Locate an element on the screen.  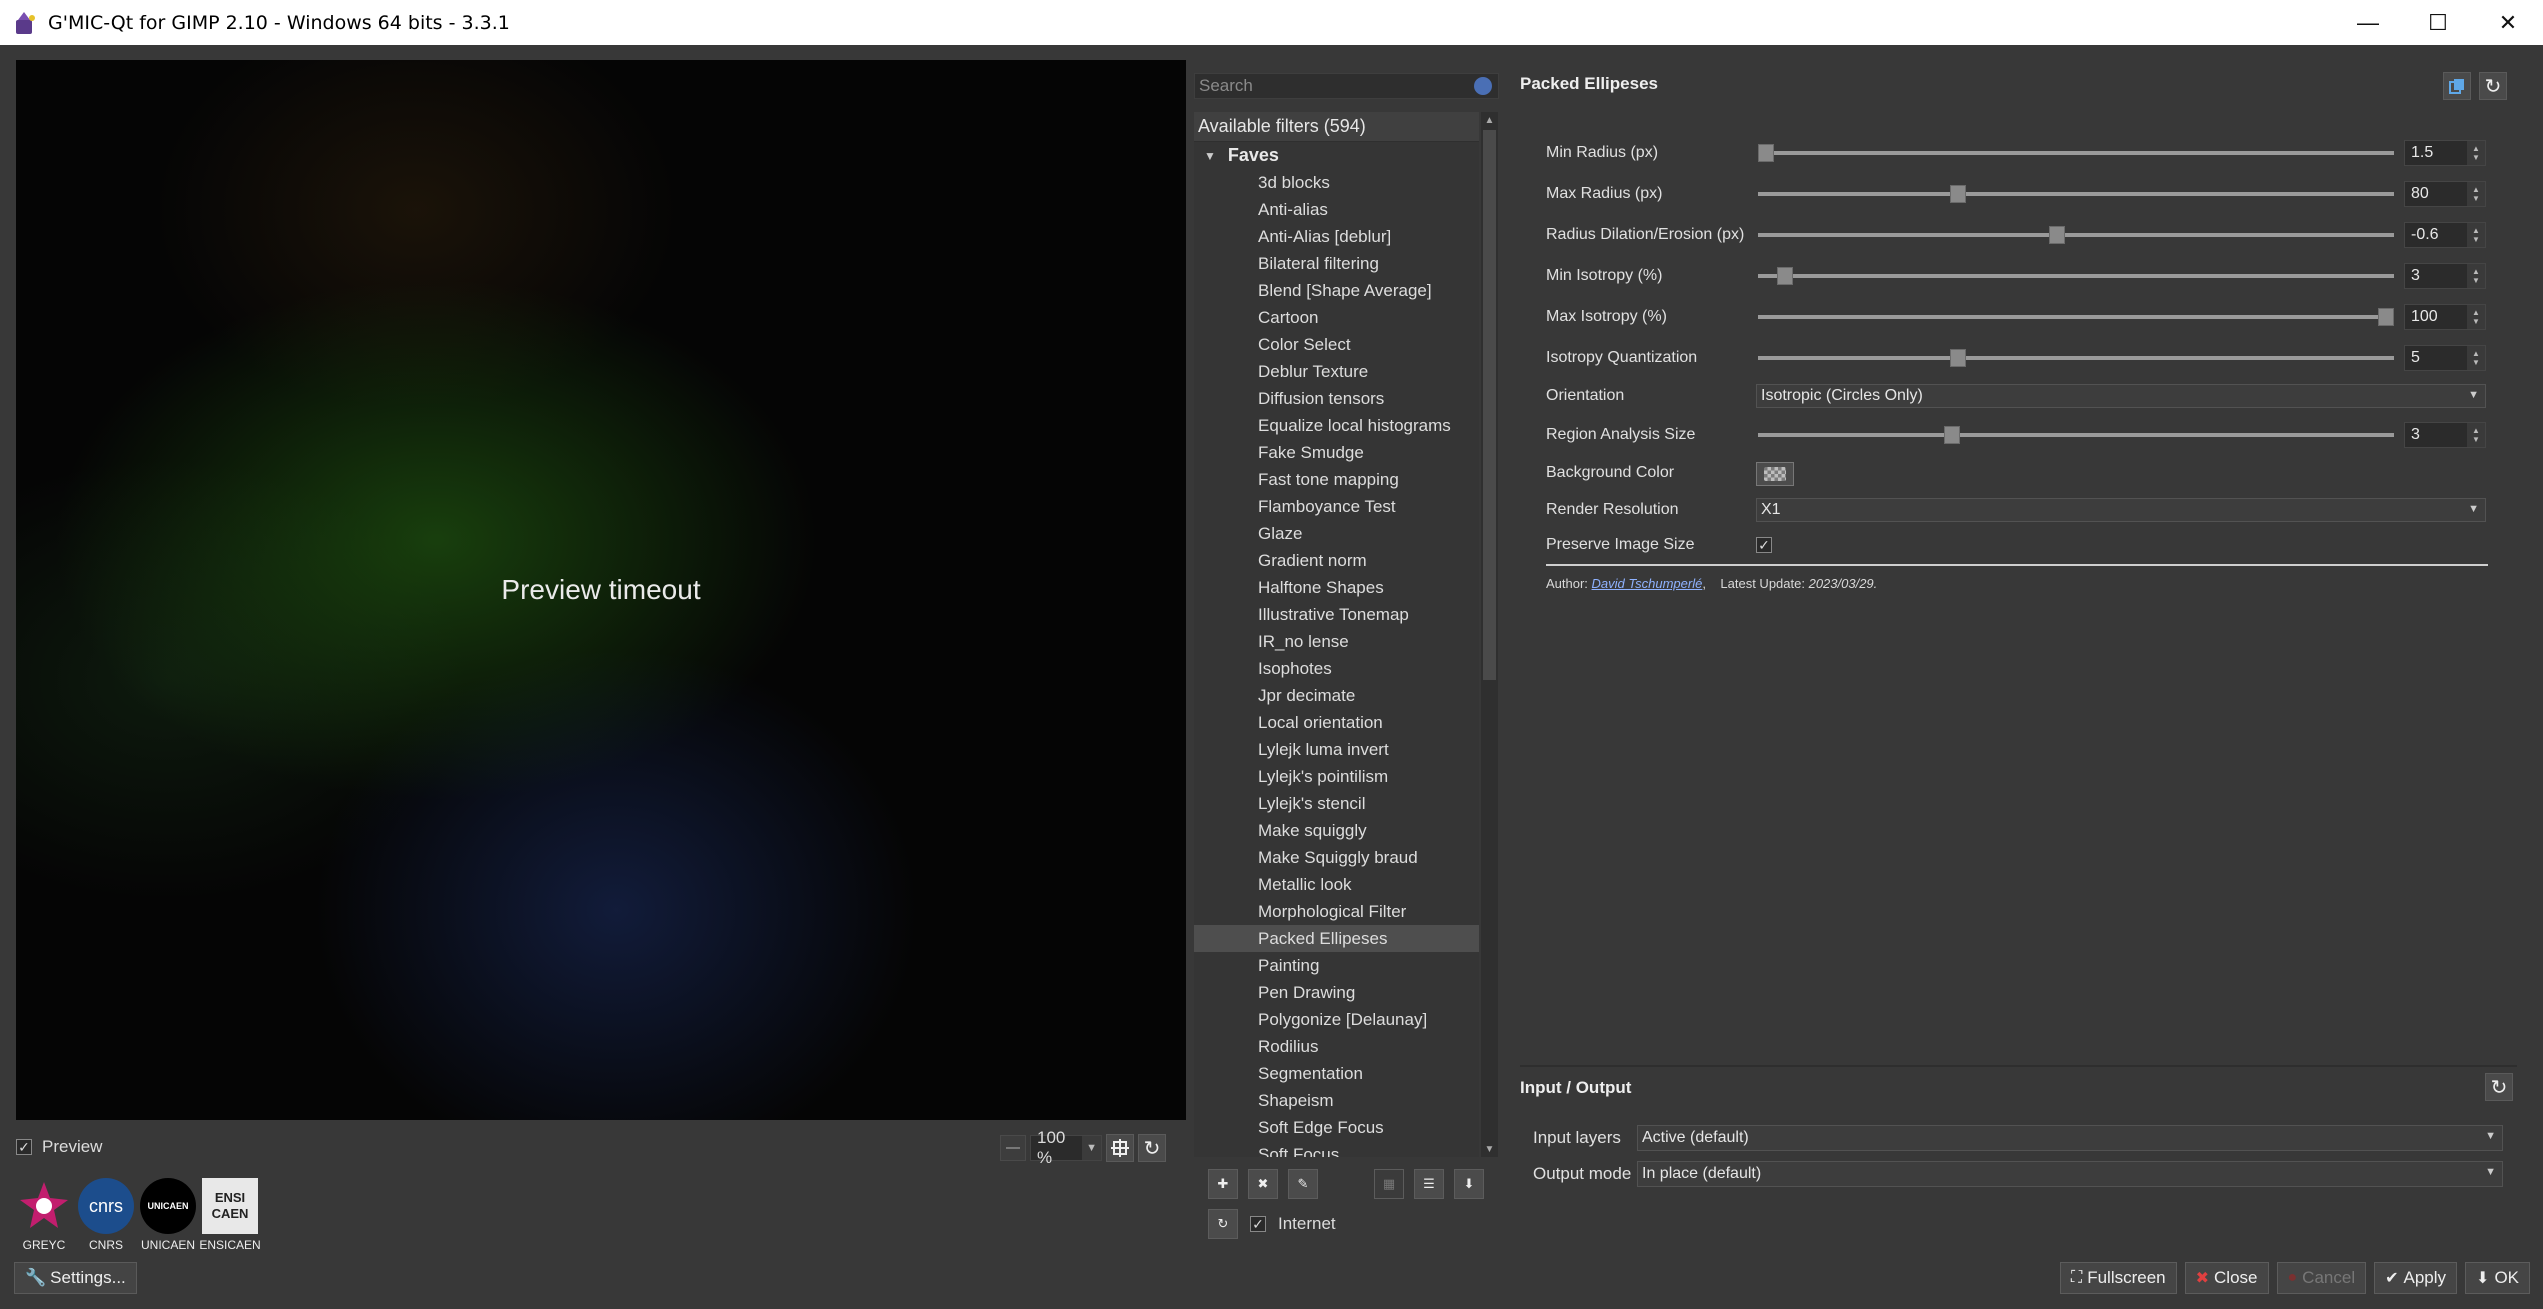
filter-item: Gradient norm is located at coordinates (1336, 560).